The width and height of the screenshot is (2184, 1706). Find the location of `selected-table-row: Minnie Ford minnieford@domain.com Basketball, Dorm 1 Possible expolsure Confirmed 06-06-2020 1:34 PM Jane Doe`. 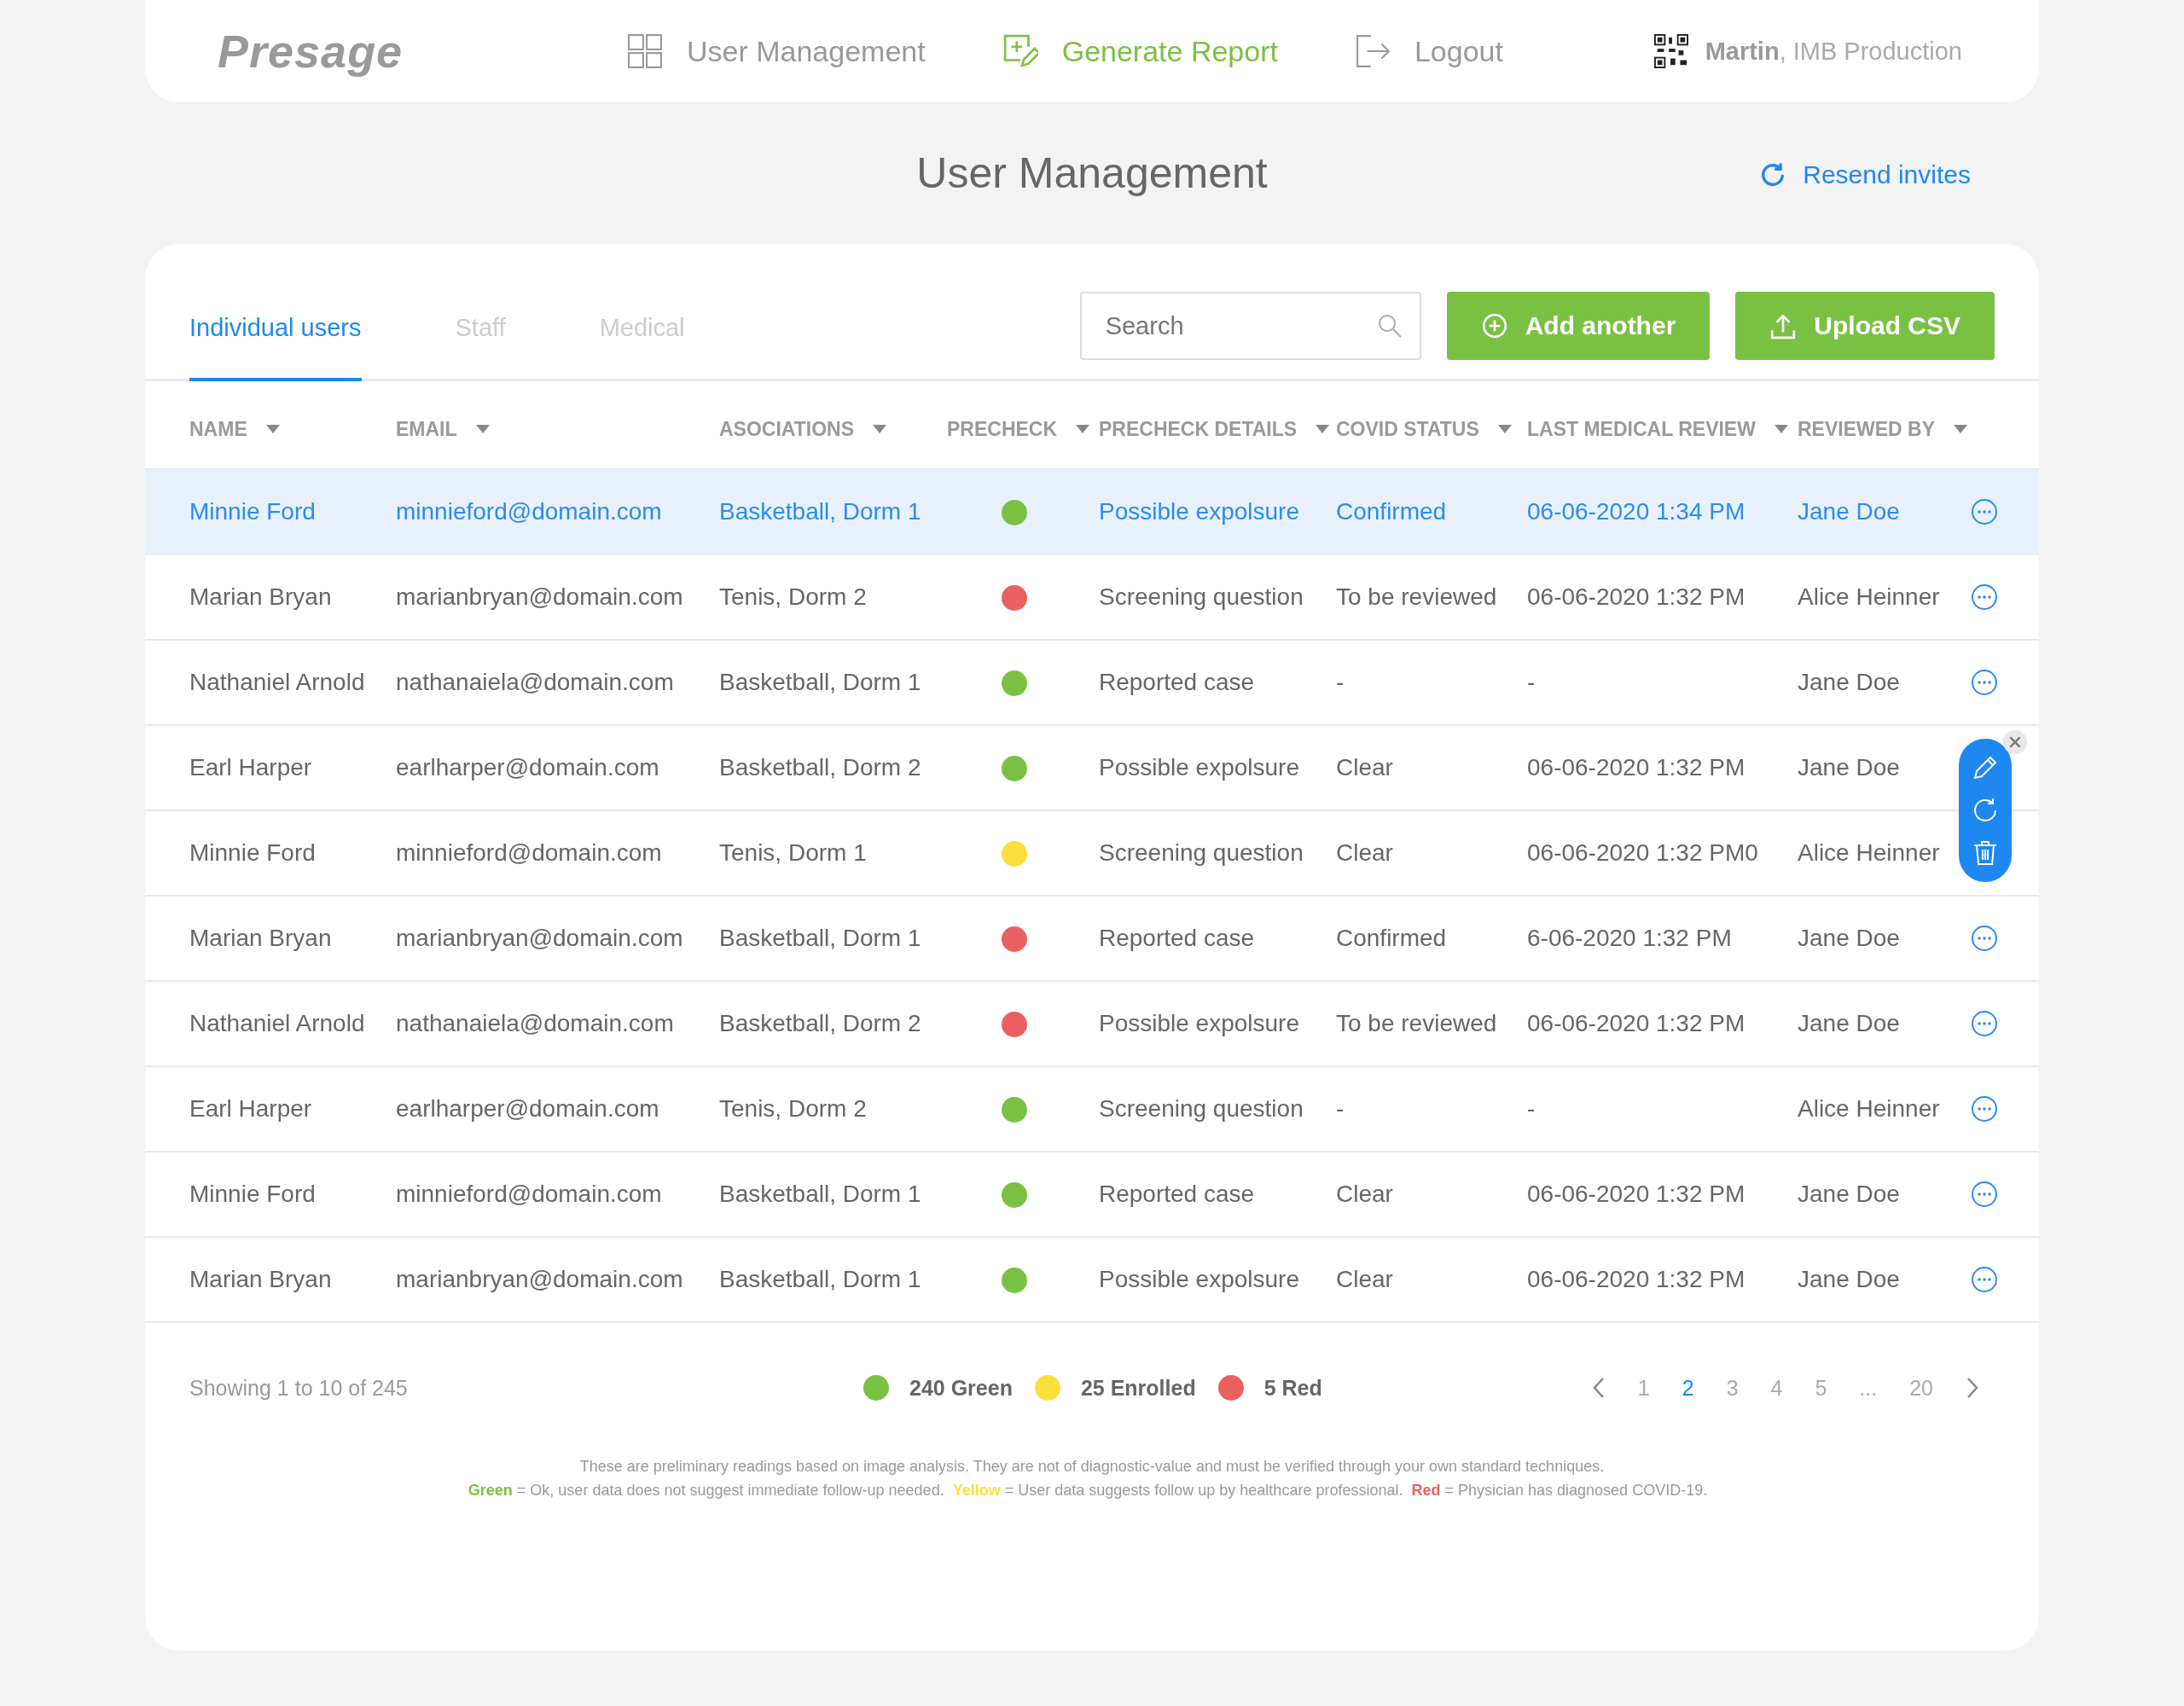

selected-table-row: Minnie Ford minnieford@domain.com Basketball, Dorm 1 Possible expolsure Confirmed 06-06-2020 1:34 PM Jane Doe is located at coordinates (1092, 512).